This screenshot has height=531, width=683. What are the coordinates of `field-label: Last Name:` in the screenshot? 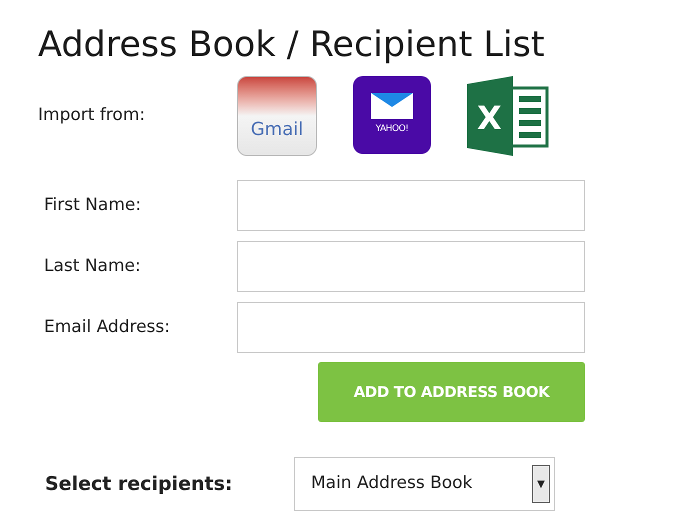 It's located at (93, 266).